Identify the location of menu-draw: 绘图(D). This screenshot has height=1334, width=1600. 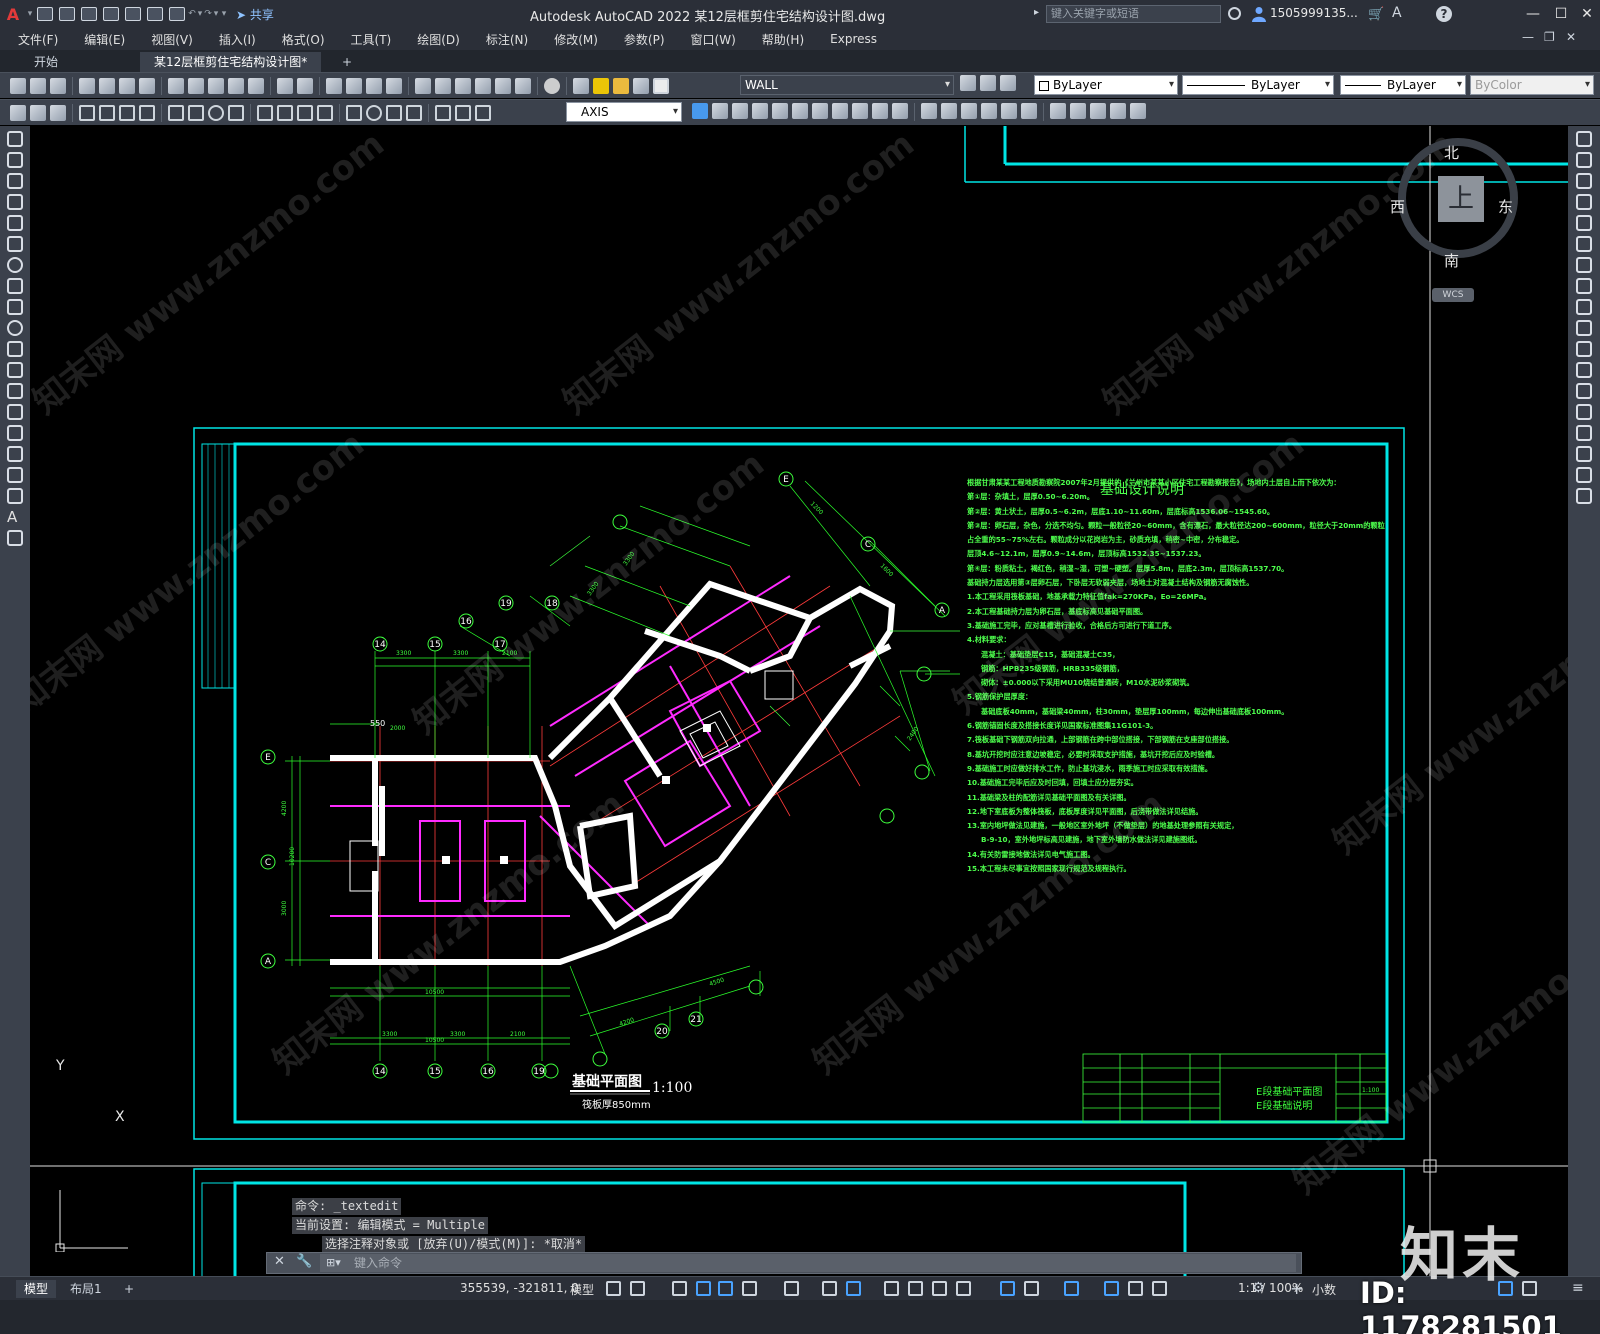
(438, 39).